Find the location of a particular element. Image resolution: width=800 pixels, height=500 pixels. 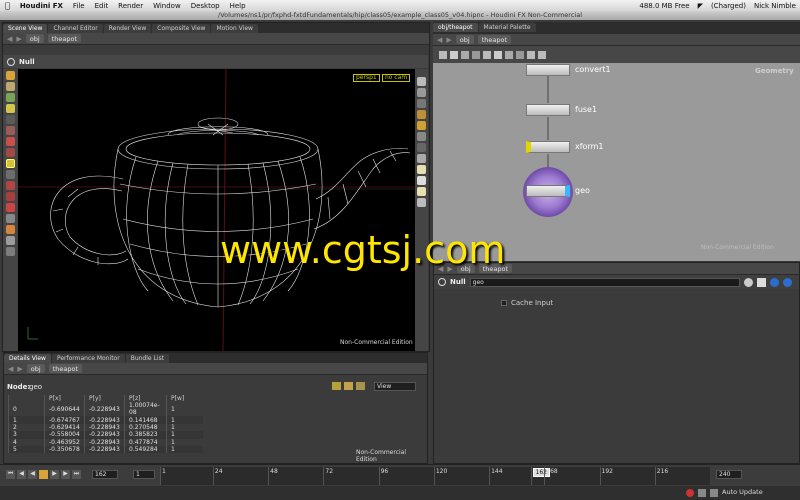

view-tool-icon is located at coordinates (10, 141).